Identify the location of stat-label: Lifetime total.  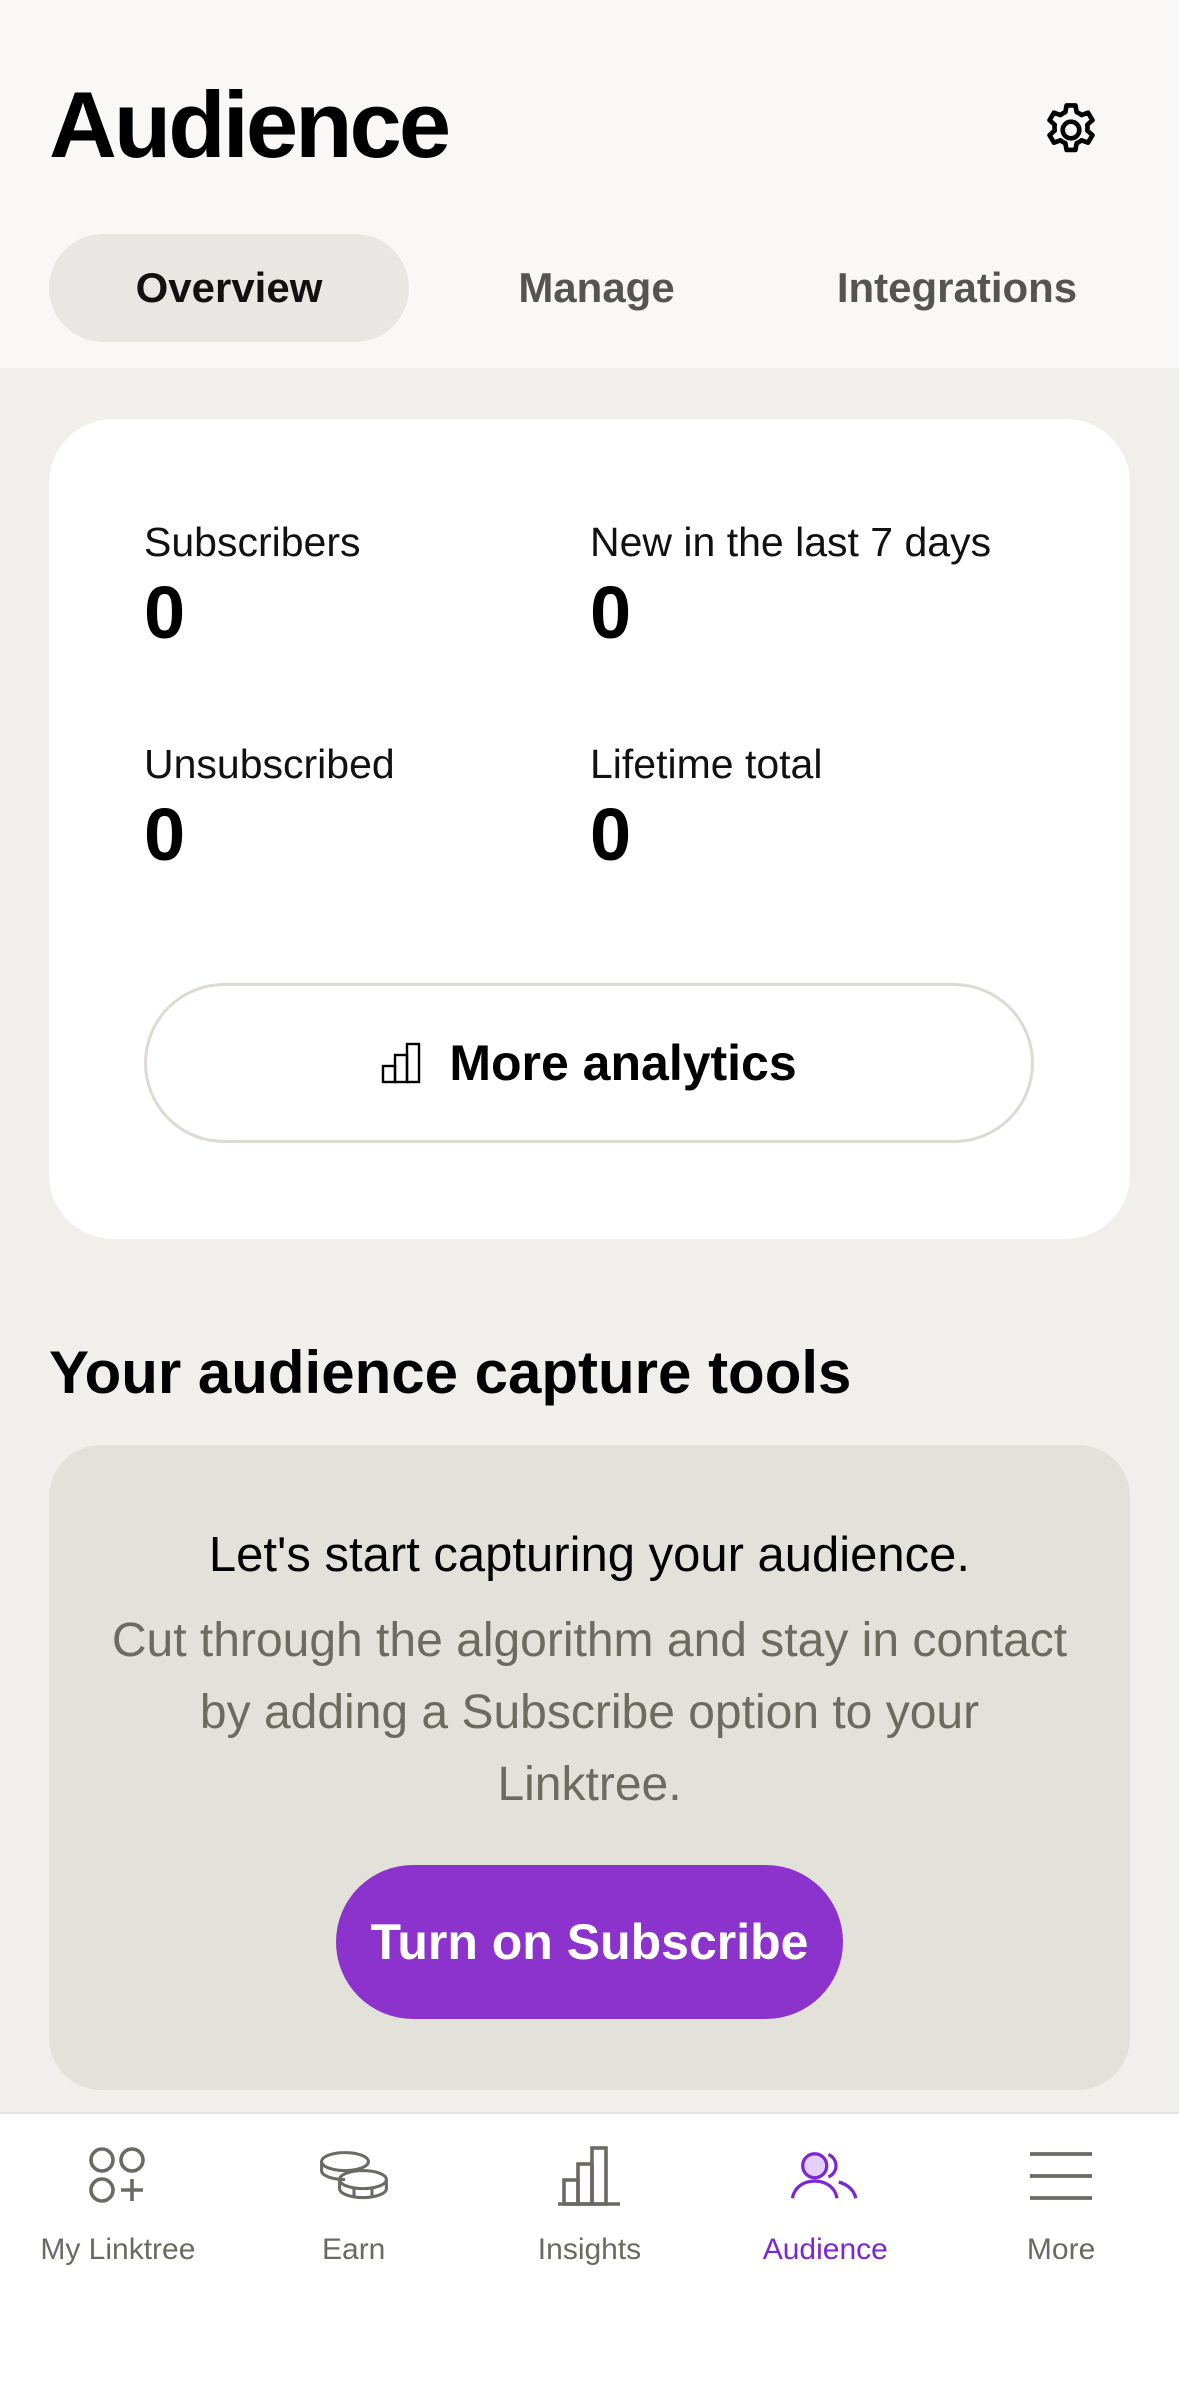
(706, 764).